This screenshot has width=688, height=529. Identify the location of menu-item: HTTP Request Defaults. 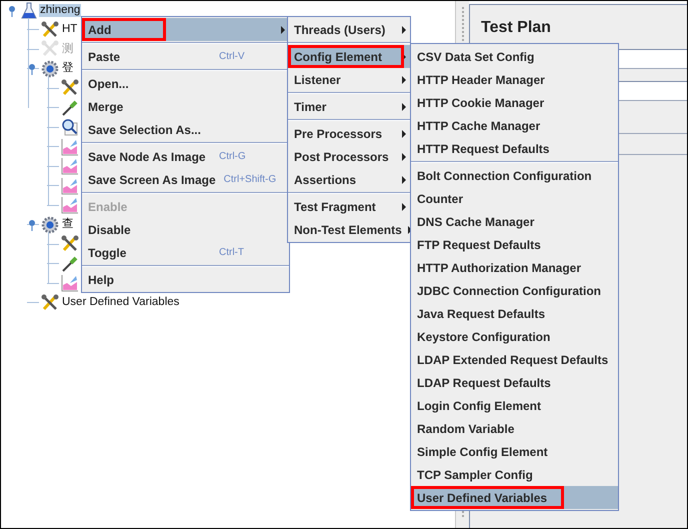
(514, 148).